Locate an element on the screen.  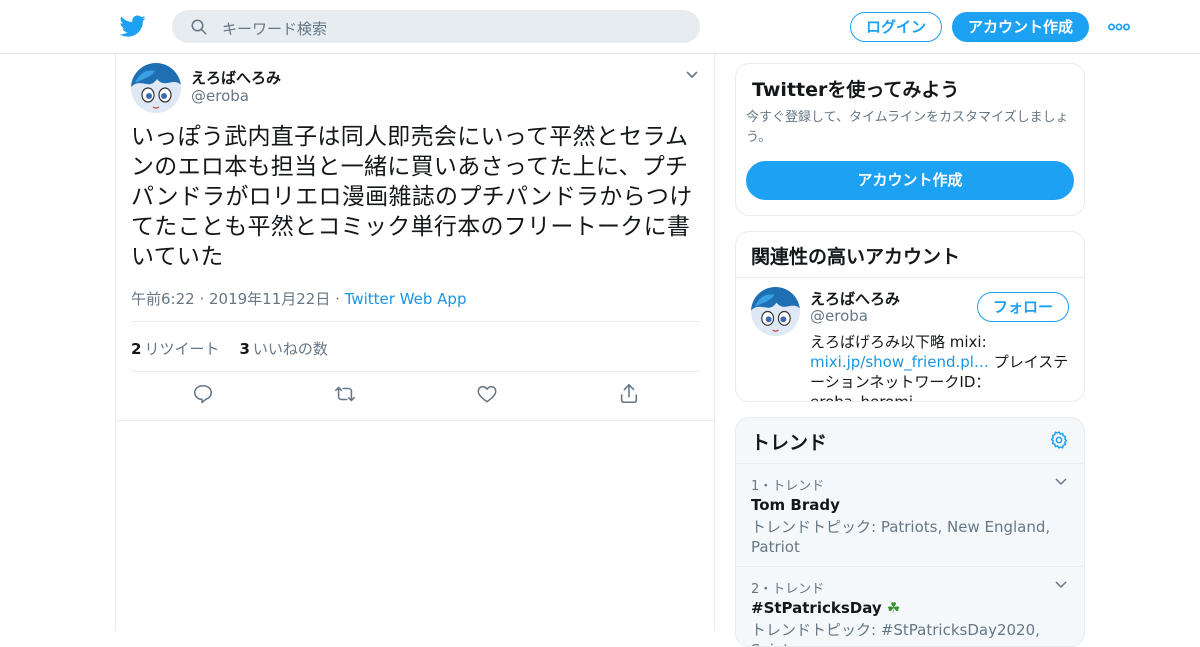
create-account-button: アカウント作成 is located at coordinates (910, 180).